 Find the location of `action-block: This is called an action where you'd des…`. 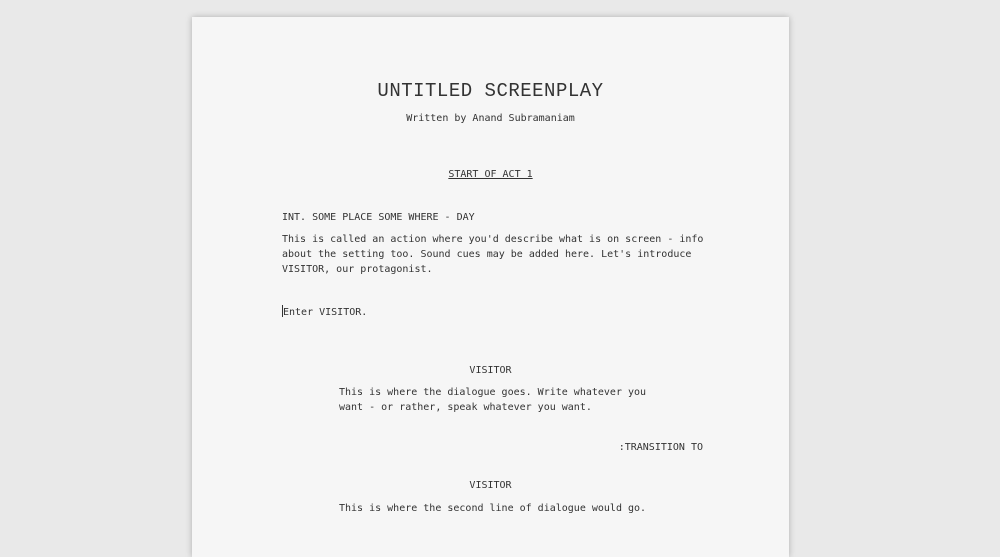

action-block: This is called an action where you'd des… is located at coordinates (497, 254).